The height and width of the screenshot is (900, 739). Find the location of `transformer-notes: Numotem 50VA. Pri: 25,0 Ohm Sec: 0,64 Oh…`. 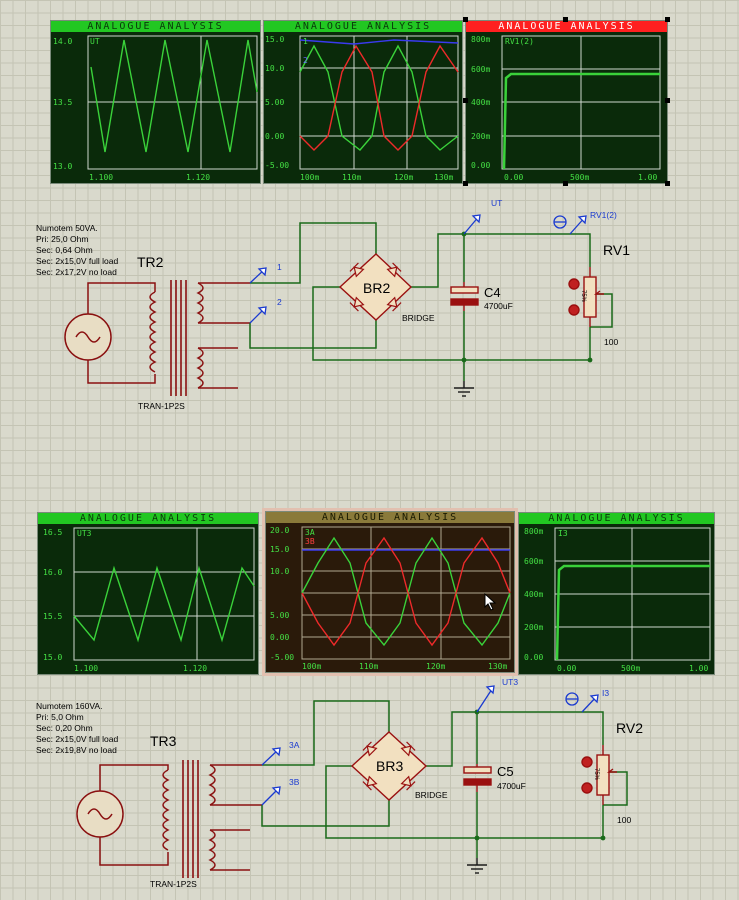

transformer-notes: Numotem 50VA. Pri: 25,0 Ohm Sec: 0,64 Oh… is located at coordinates (77, 250).